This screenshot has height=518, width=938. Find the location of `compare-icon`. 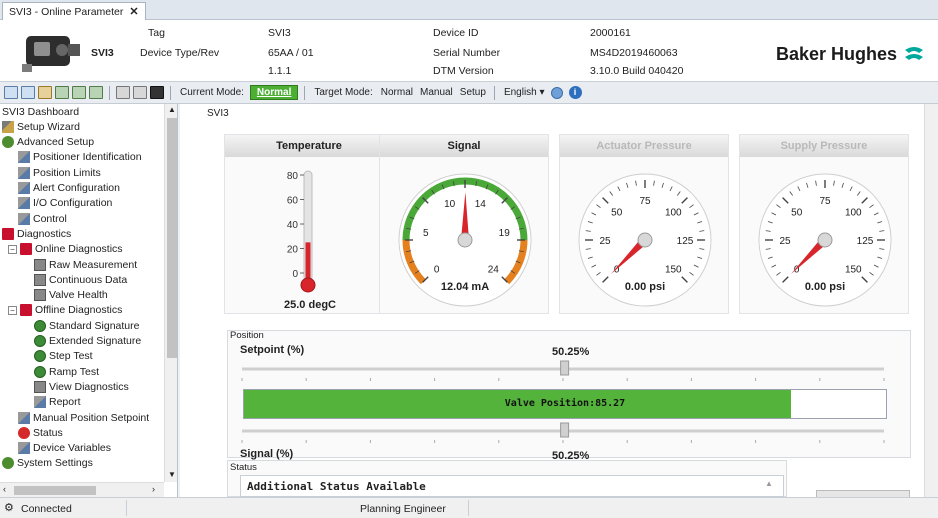

compare-icon is located at coordinates (96, 92).